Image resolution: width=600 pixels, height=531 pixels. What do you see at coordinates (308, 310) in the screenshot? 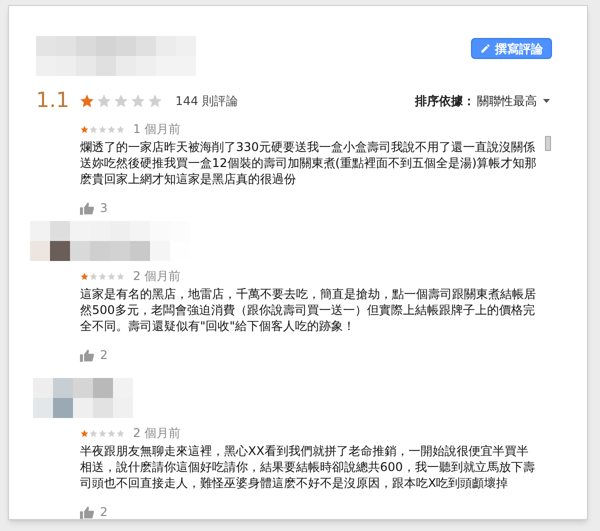
I see `review-text: 這家是有名的黑店，地雷店，千萬不要去吃，簡直是搶劫，點一個壽司跟關東煮結帳居然500多元，老闆會強迫消費（跟你說壽司買一送一）但實際上結帳跟牌子上的價格完全不同。壽司還疑似有"回收"給下個客人吃的跡象！` at bounding box center [308, 310].